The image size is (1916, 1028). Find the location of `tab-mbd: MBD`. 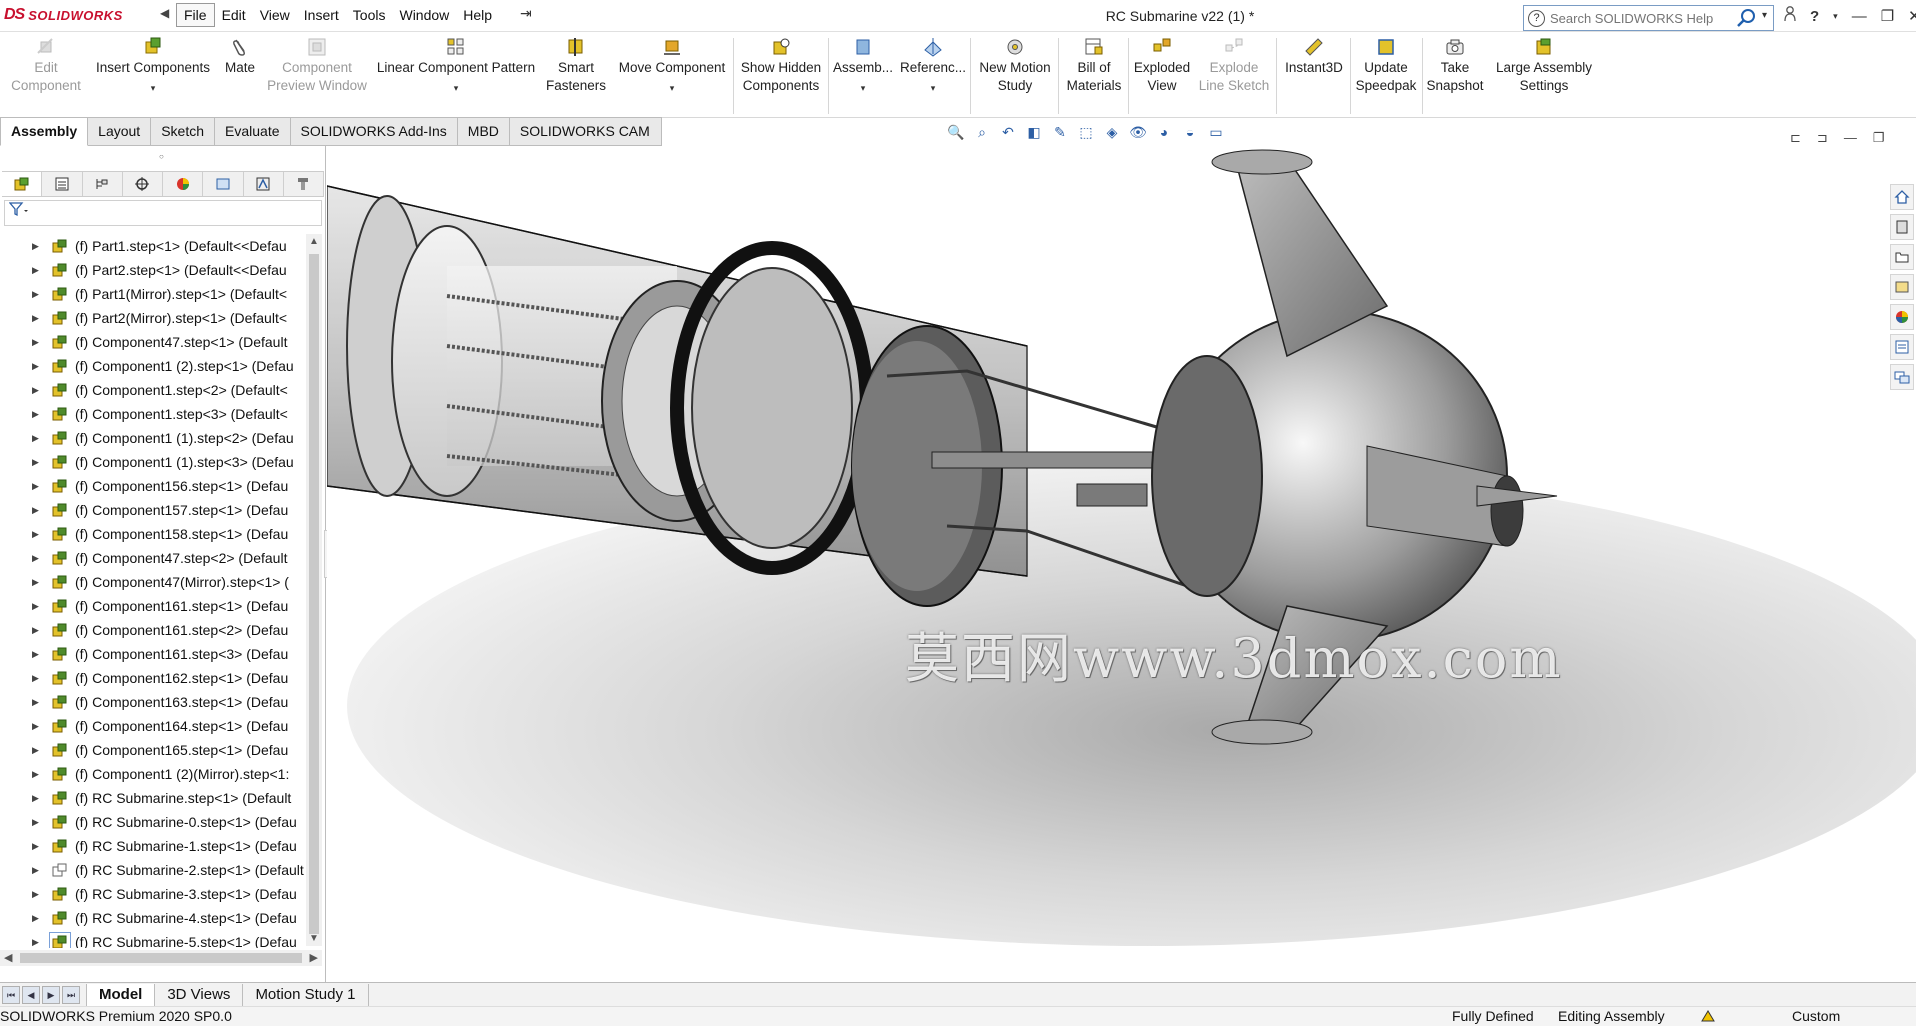

tab-mbd: MBD is located at coordinates (483, 131).